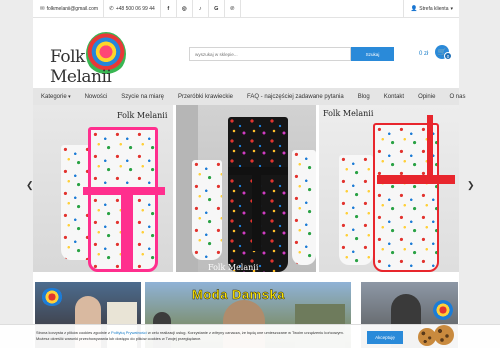 Image resolution: width=500 pixels, height=348 pixels. I want to click on banner-right-flower-icon, so click(443, 310).